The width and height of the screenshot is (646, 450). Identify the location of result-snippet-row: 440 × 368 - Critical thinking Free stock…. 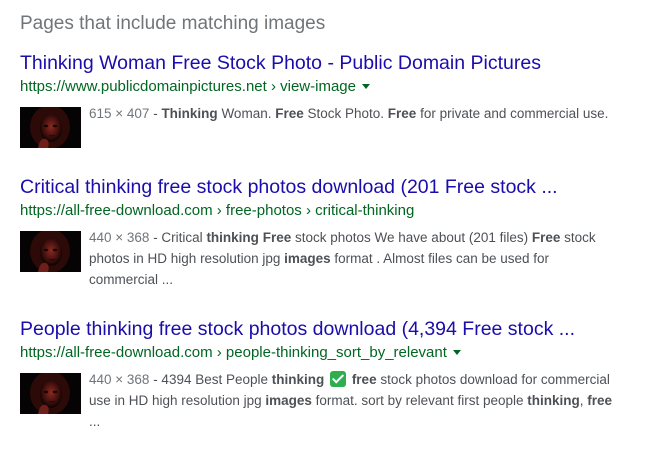
(325, 258).